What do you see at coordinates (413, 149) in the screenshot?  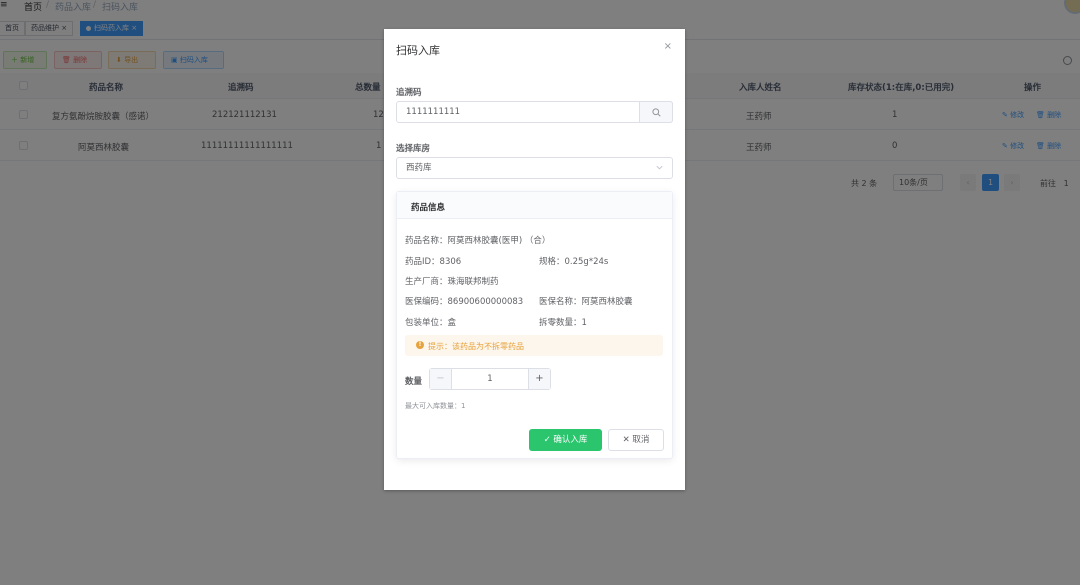 I see `warehouse-label: 选择库房` at bounding box center [413, 149].